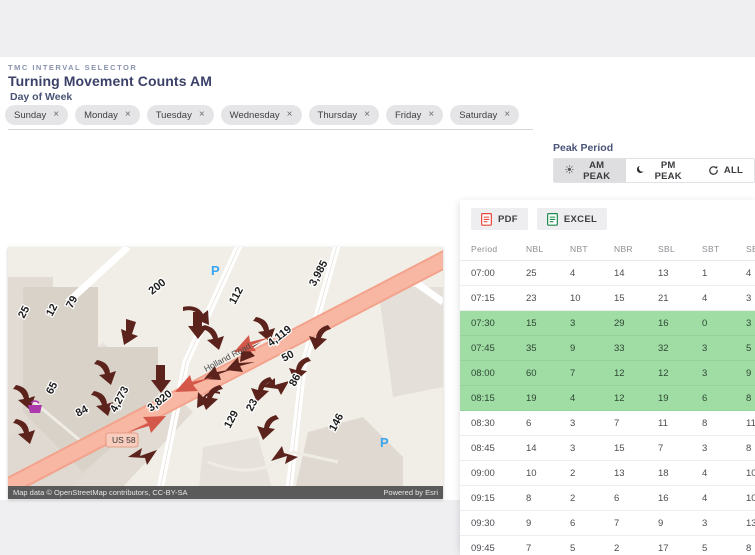 The width and height of the screenshot is (755, 555). Describe the element at coordinates (661, 170) in the screenshot. I see `peak-period-pm-peak-button: PM PEAK` at that location.